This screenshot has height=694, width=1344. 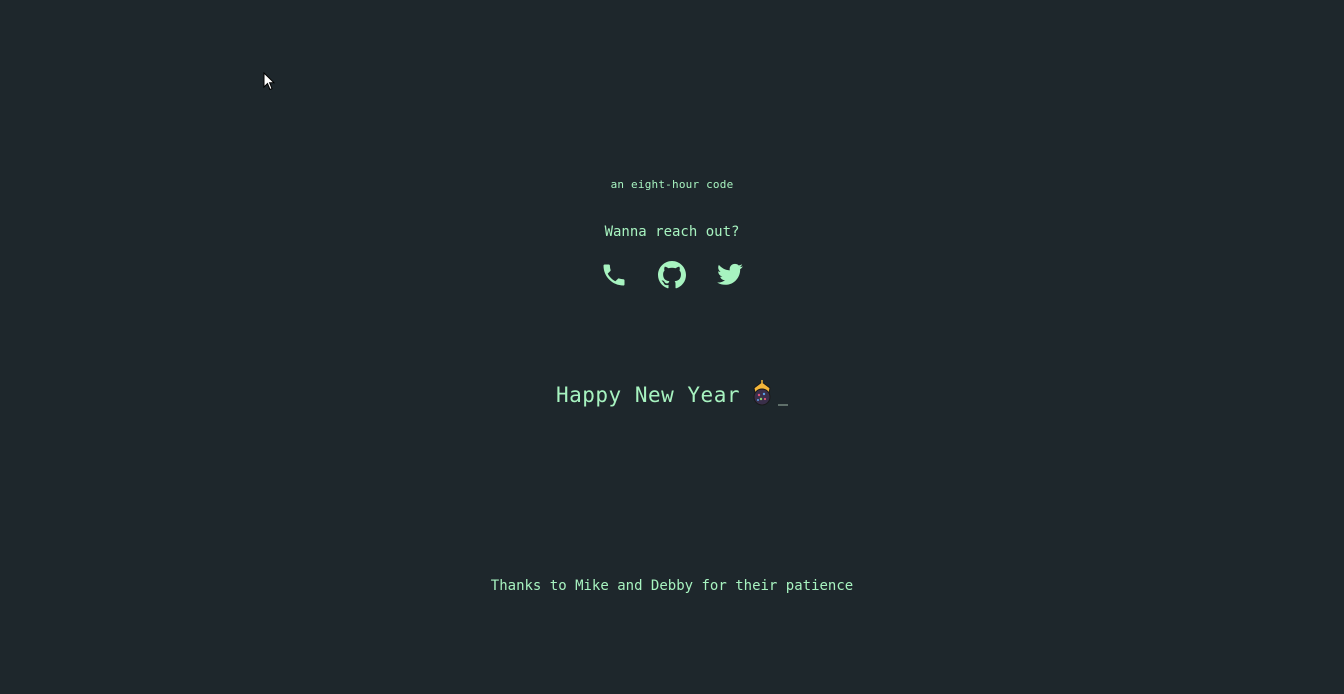 What do you see at coordinates (783, 405) in the screenshot?
I see `typing-caret` at bounding box center [783, 405].